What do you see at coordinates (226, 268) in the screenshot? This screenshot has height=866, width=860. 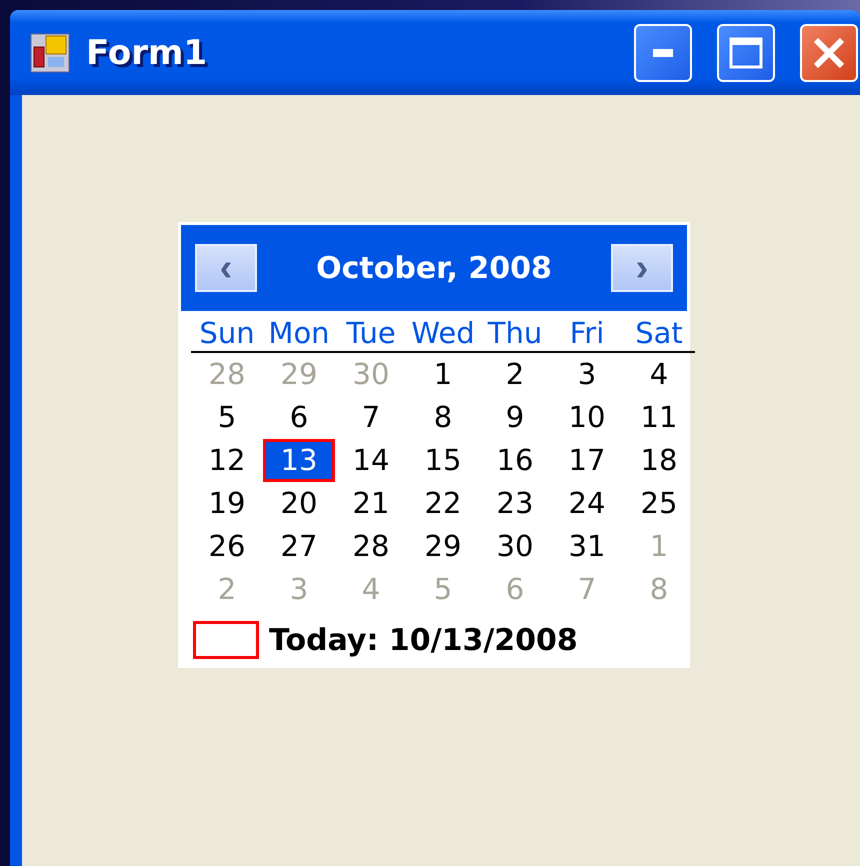 I see `previous-month-button: ‹` at bounding box center [226, 268].